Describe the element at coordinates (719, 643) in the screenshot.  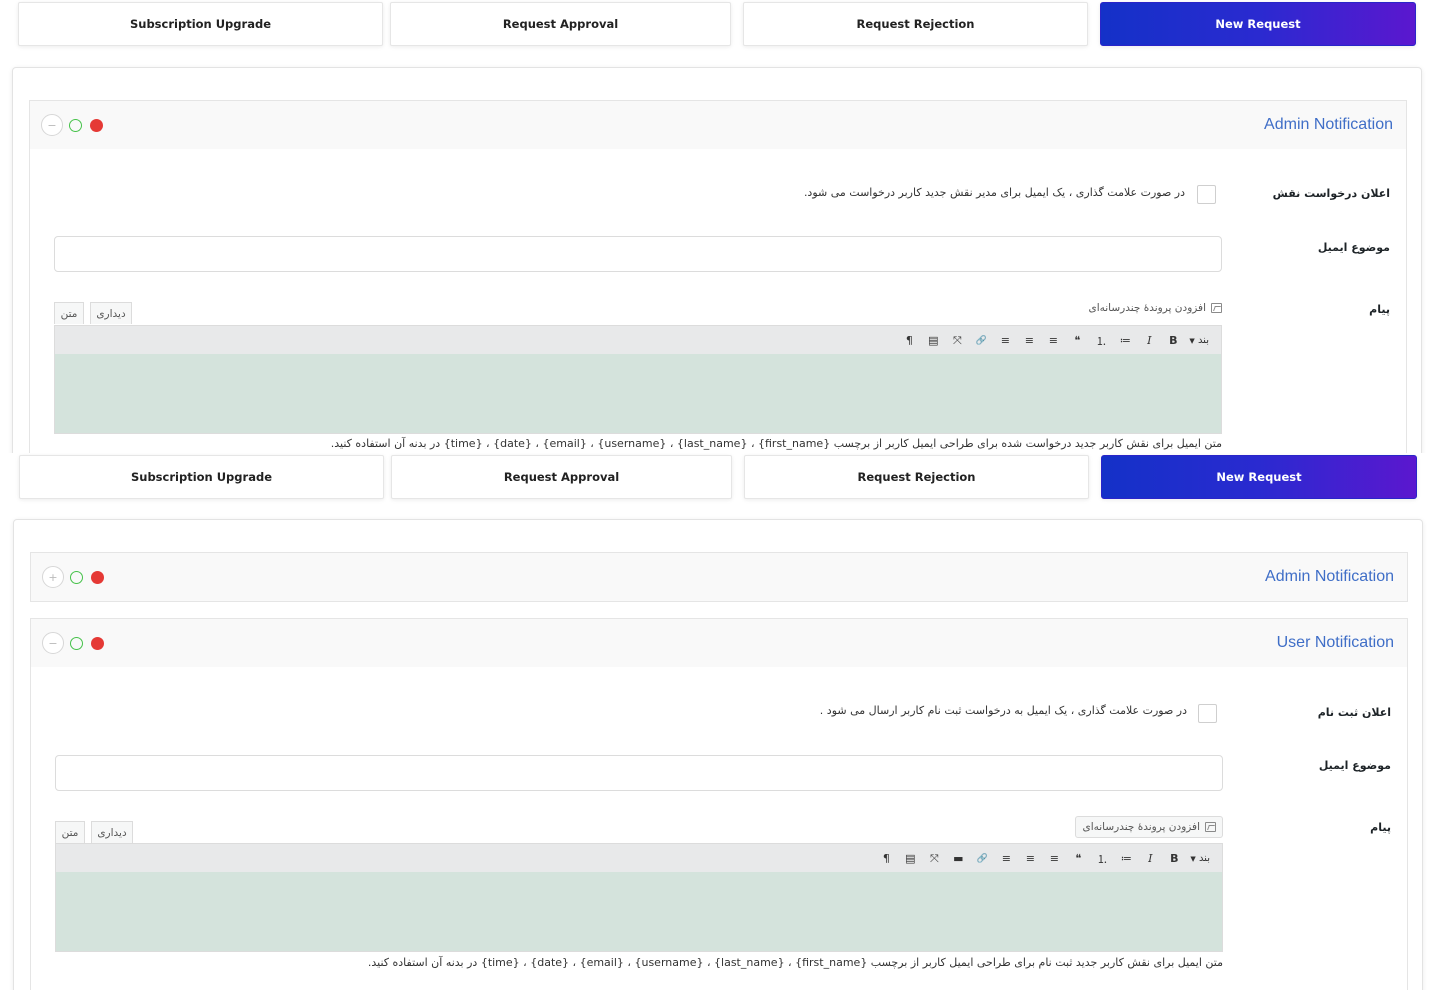
I see `panel-header: − User Notification` at that location.